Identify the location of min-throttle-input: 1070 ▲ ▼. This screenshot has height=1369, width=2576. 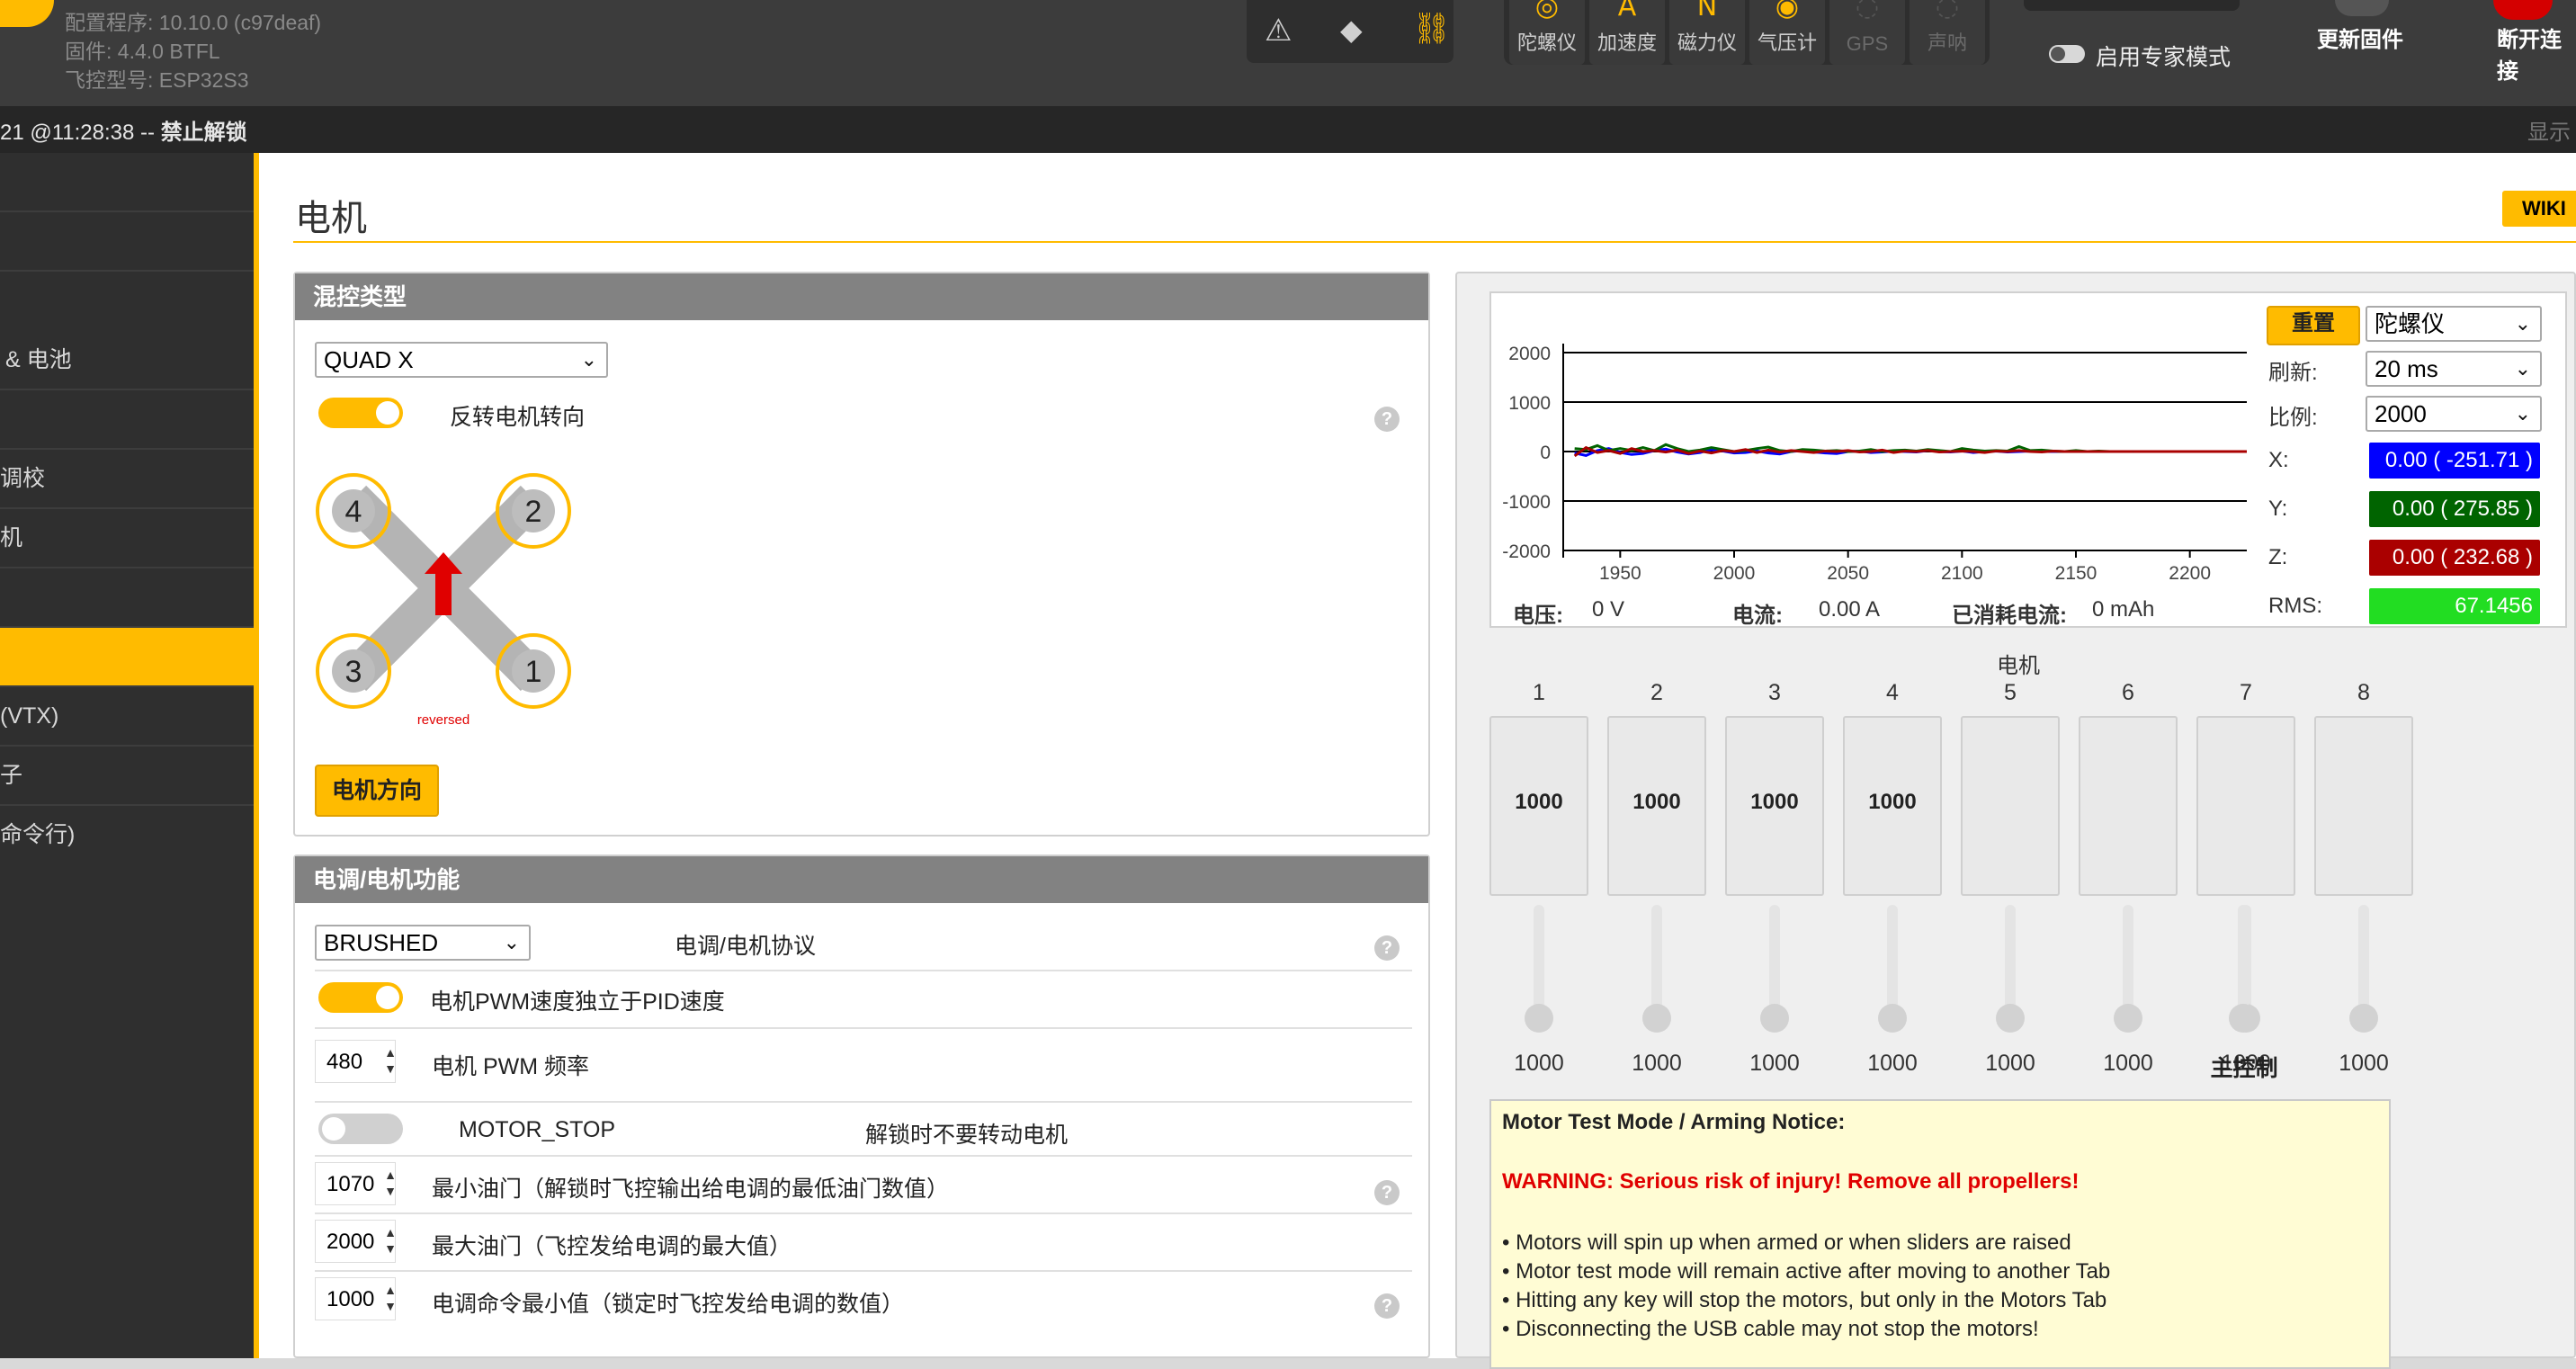
(356, 1183).